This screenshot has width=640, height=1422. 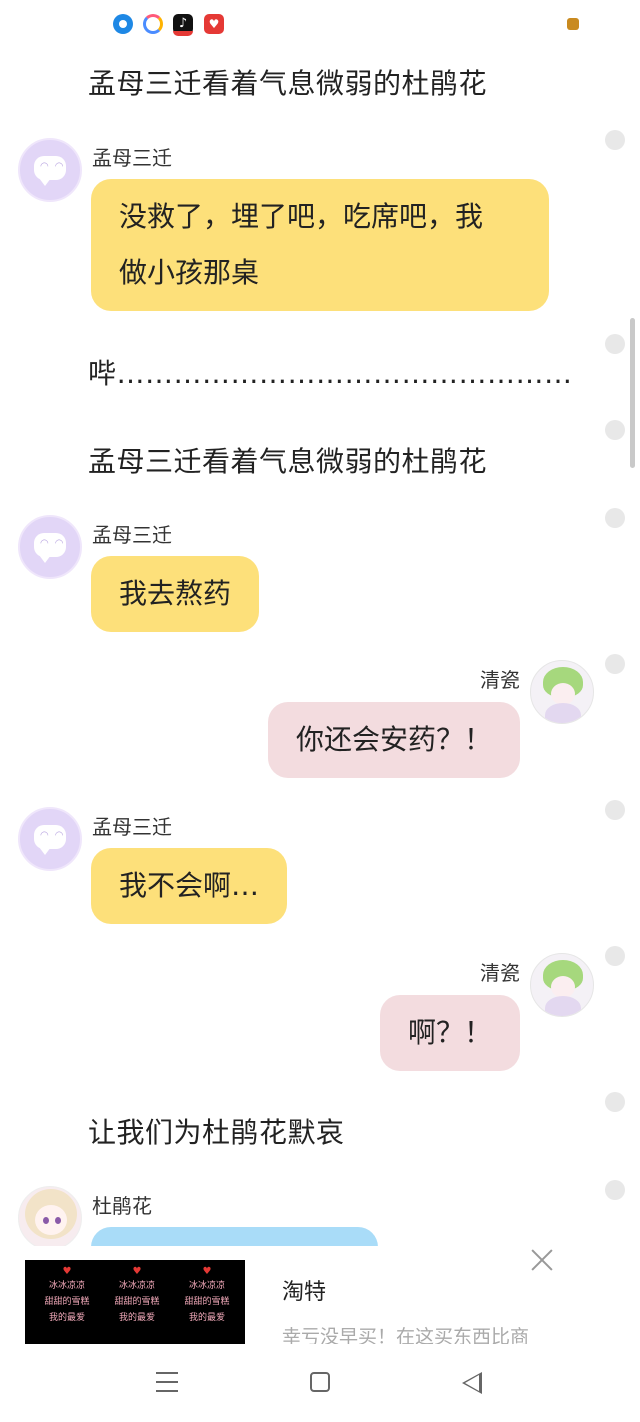 I want to click on message-text: 你还会安药？！, so click(x=393, y=739).